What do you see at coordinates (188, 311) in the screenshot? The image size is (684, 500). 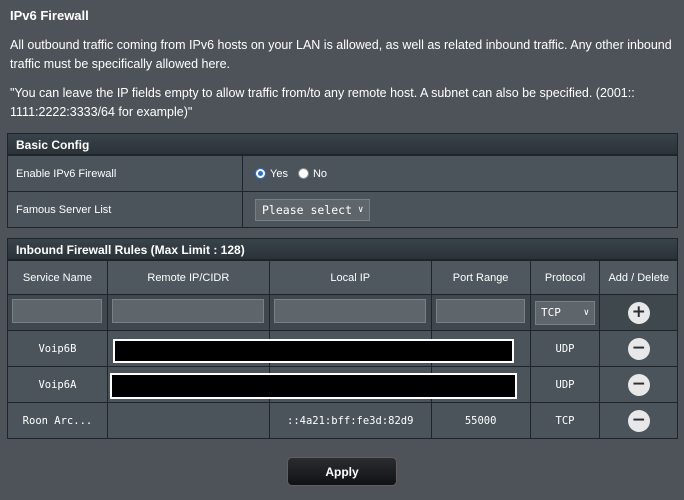 I see `new-remote-ip-input` at bounding box center [188, 311].